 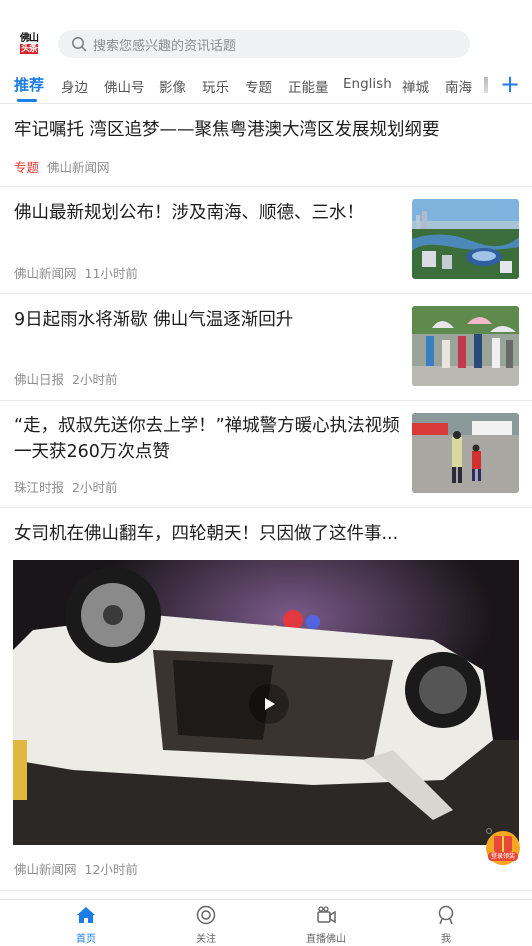 I want to click on active-tab-indicator, so click(x=27, y=100).